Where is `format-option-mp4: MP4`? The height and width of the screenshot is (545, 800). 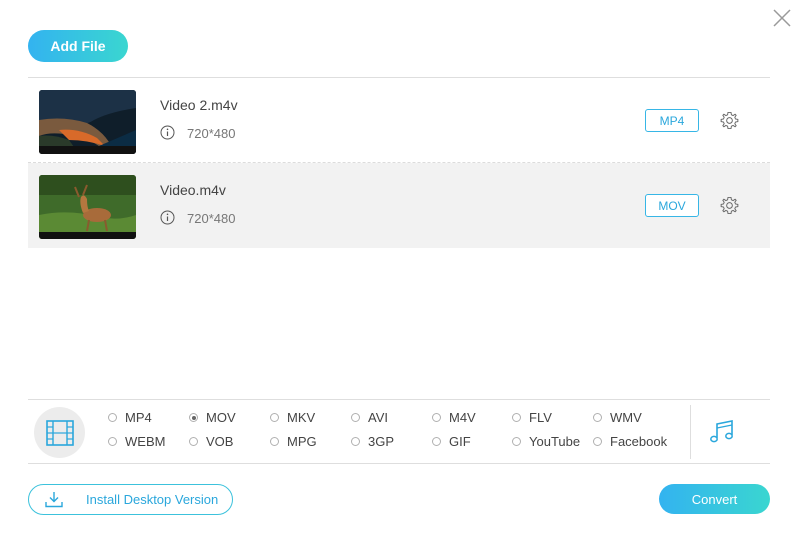
format-option-mp4: MP4 is located at coordinates (130, 417).